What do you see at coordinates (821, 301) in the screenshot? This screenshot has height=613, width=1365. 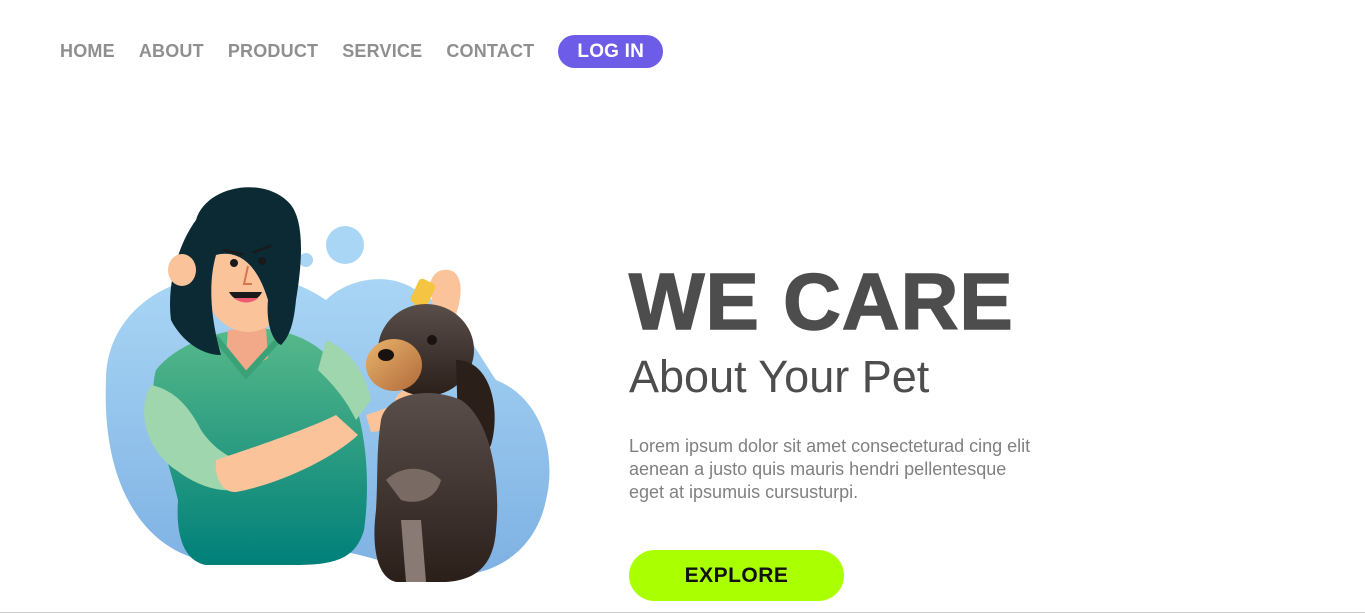 I see `hero-title: WE CARE` at bounding box center [821, 301].